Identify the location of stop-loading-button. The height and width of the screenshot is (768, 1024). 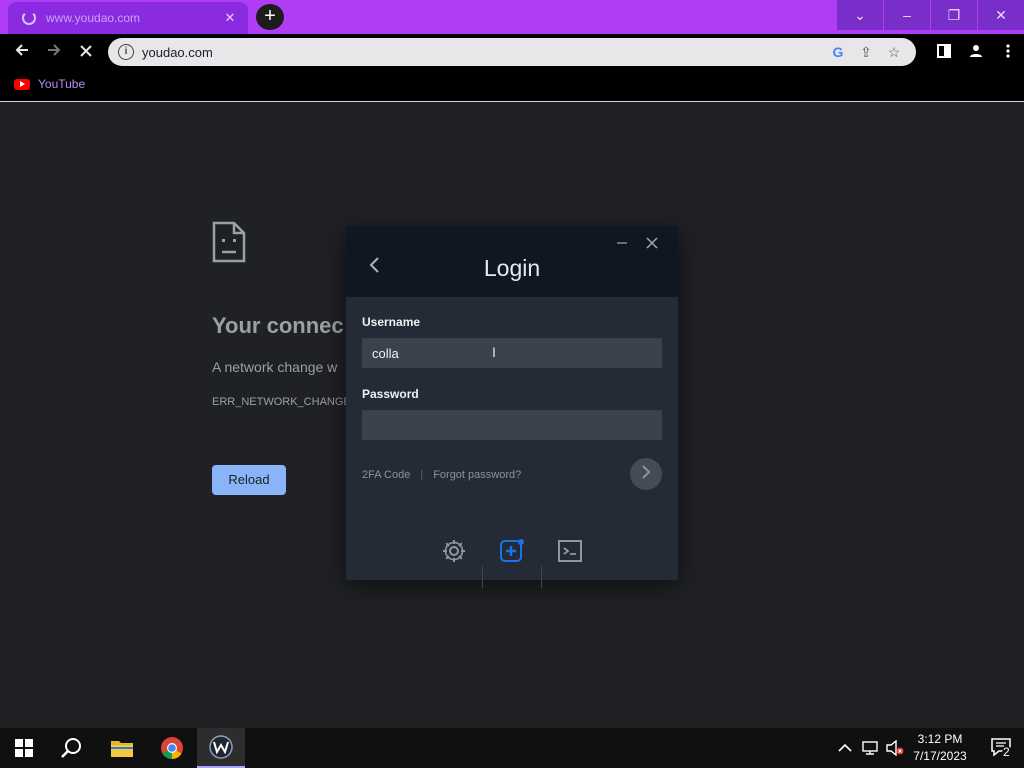
(86, 52).